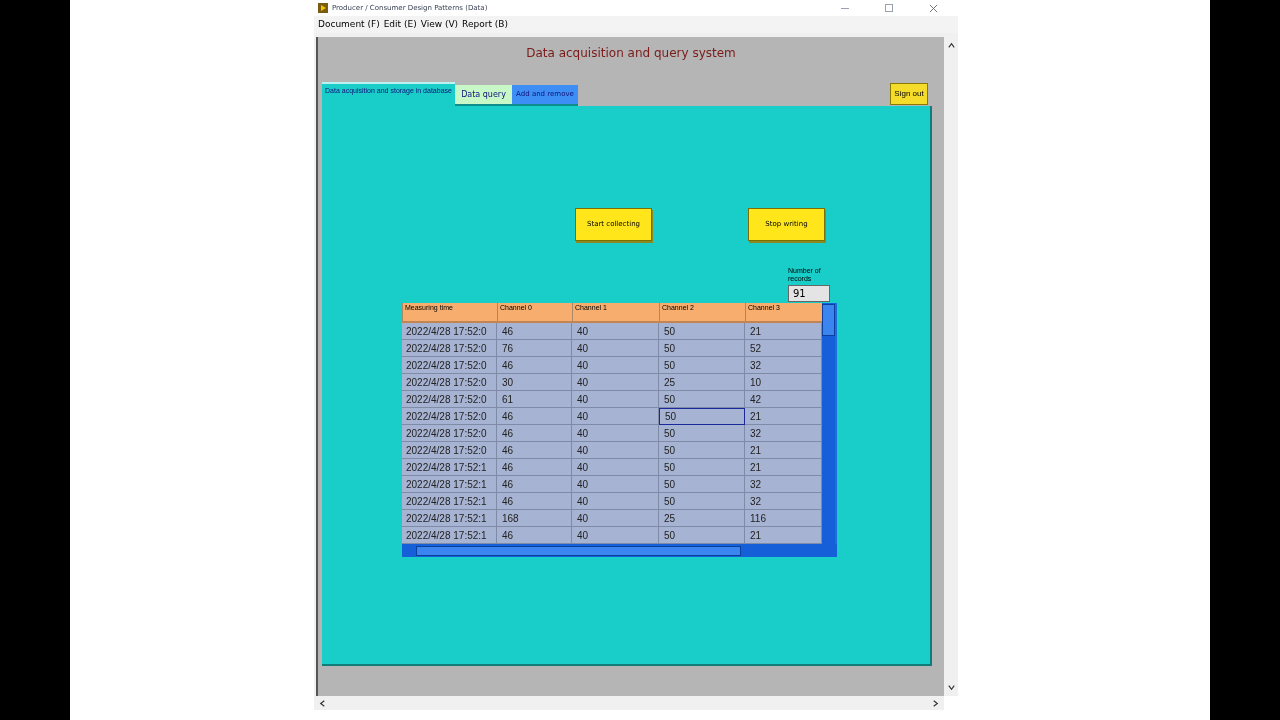  I want to click on maximize-icon, so click(889, 8).